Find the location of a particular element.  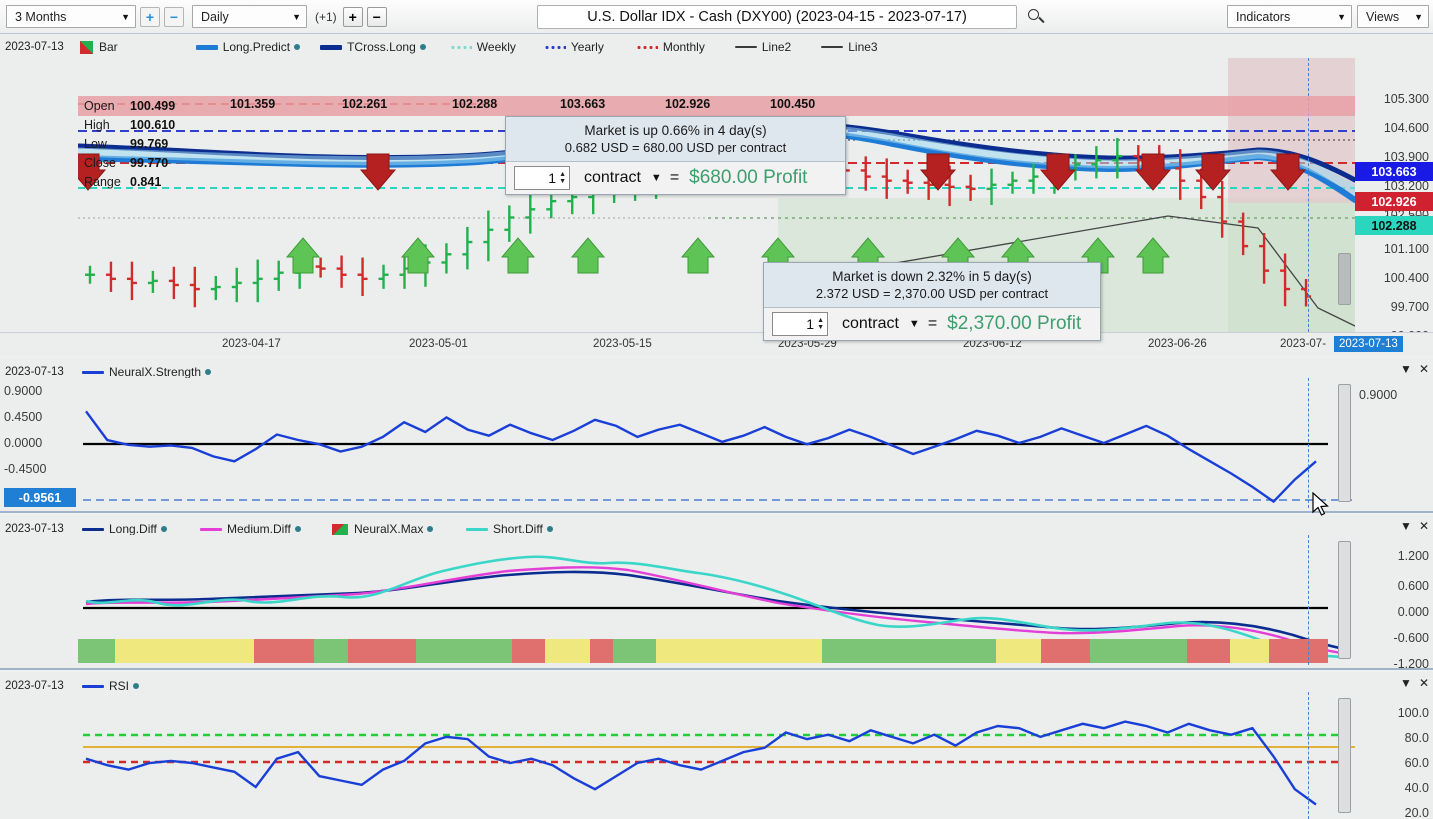

y-tick: 105.300 is located at coordinates (1406, 99).